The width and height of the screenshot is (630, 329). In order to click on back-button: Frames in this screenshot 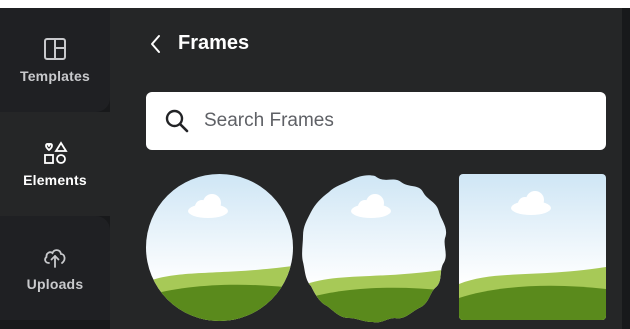, I will do `click(198, 43)`.